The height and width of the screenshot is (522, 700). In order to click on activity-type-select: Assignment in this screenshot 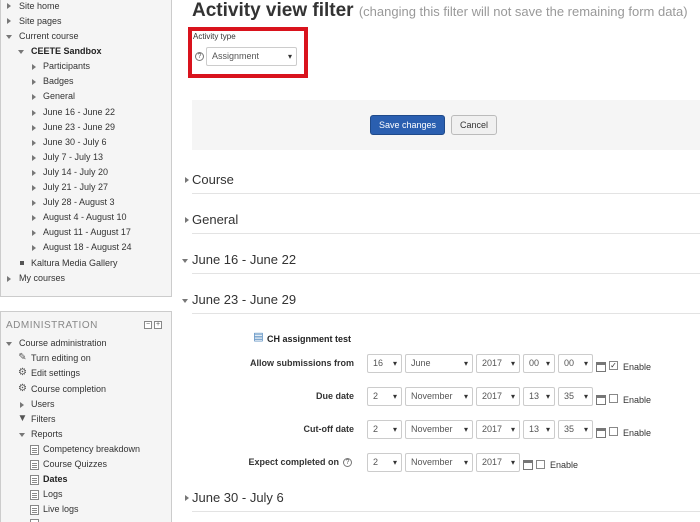, I will do `click(251, 56)`.